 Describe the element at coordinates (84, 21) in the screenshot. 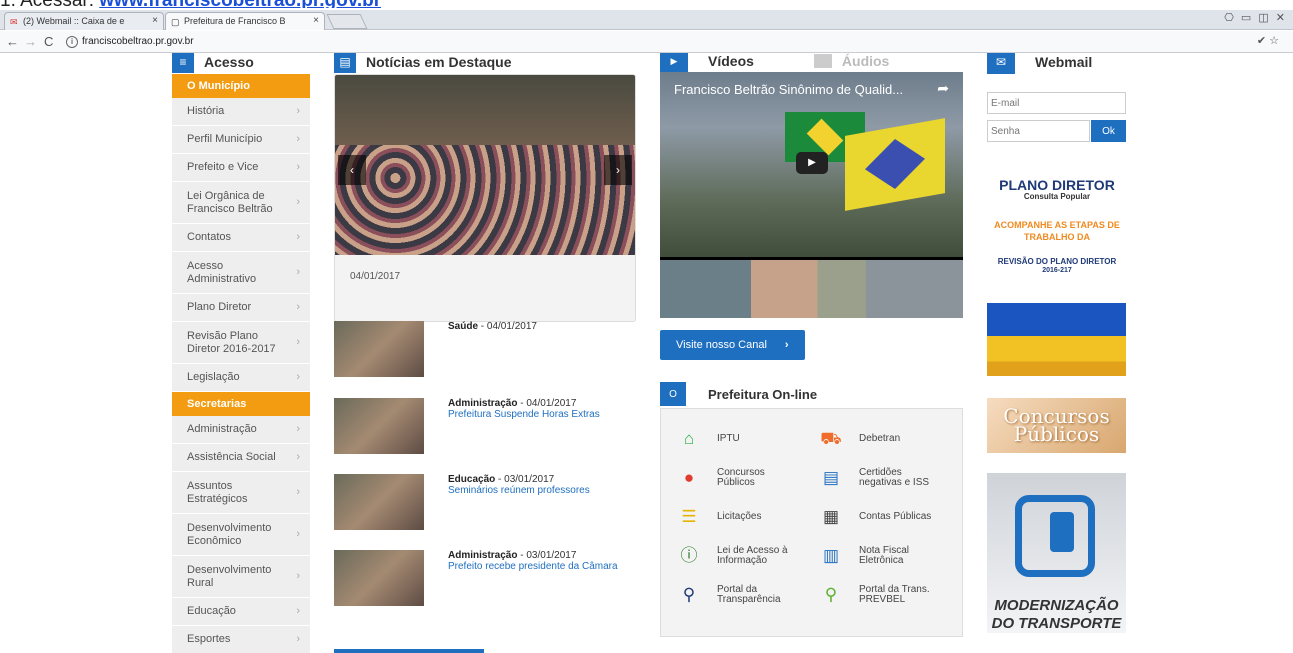

I see `browser-tab-webmail: ✉ (2) Webmail :: Caixa de e ×` at that location.